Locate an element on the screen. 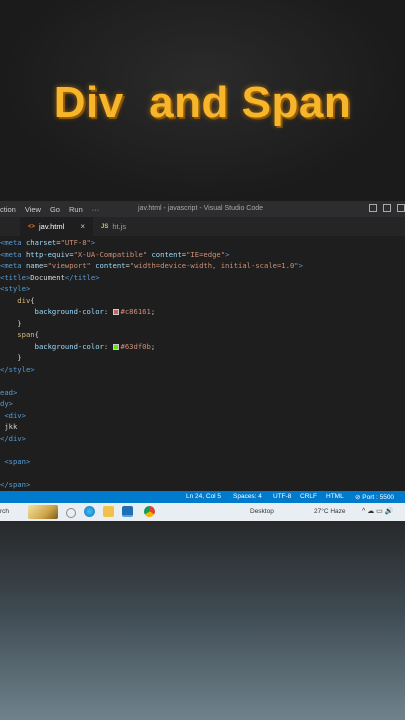 This screenshot has height=720, width=405. video-title: Div and Span is located at coordinates (202, 102).